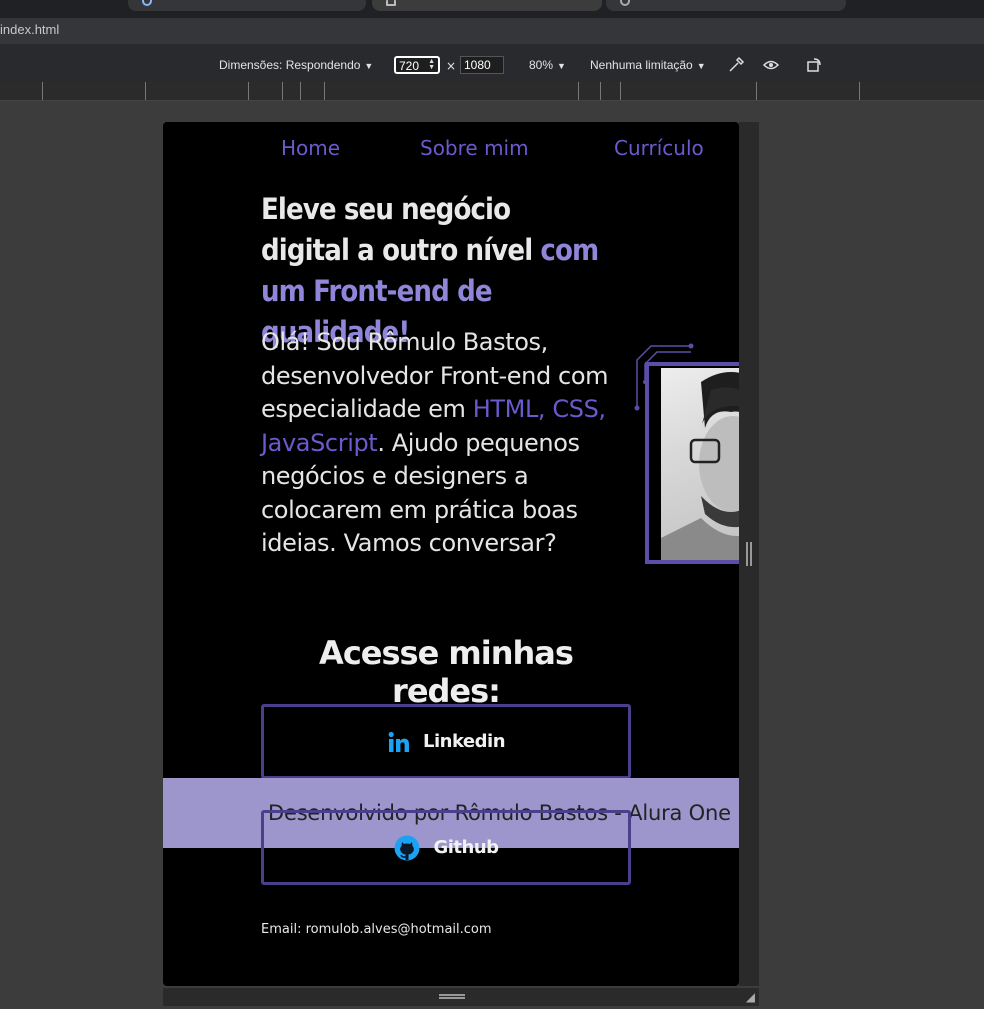 The height and width of the screenshot is (1009, 984). I want to click on width-input: 720 ▲ ▼, so click(417, 65).